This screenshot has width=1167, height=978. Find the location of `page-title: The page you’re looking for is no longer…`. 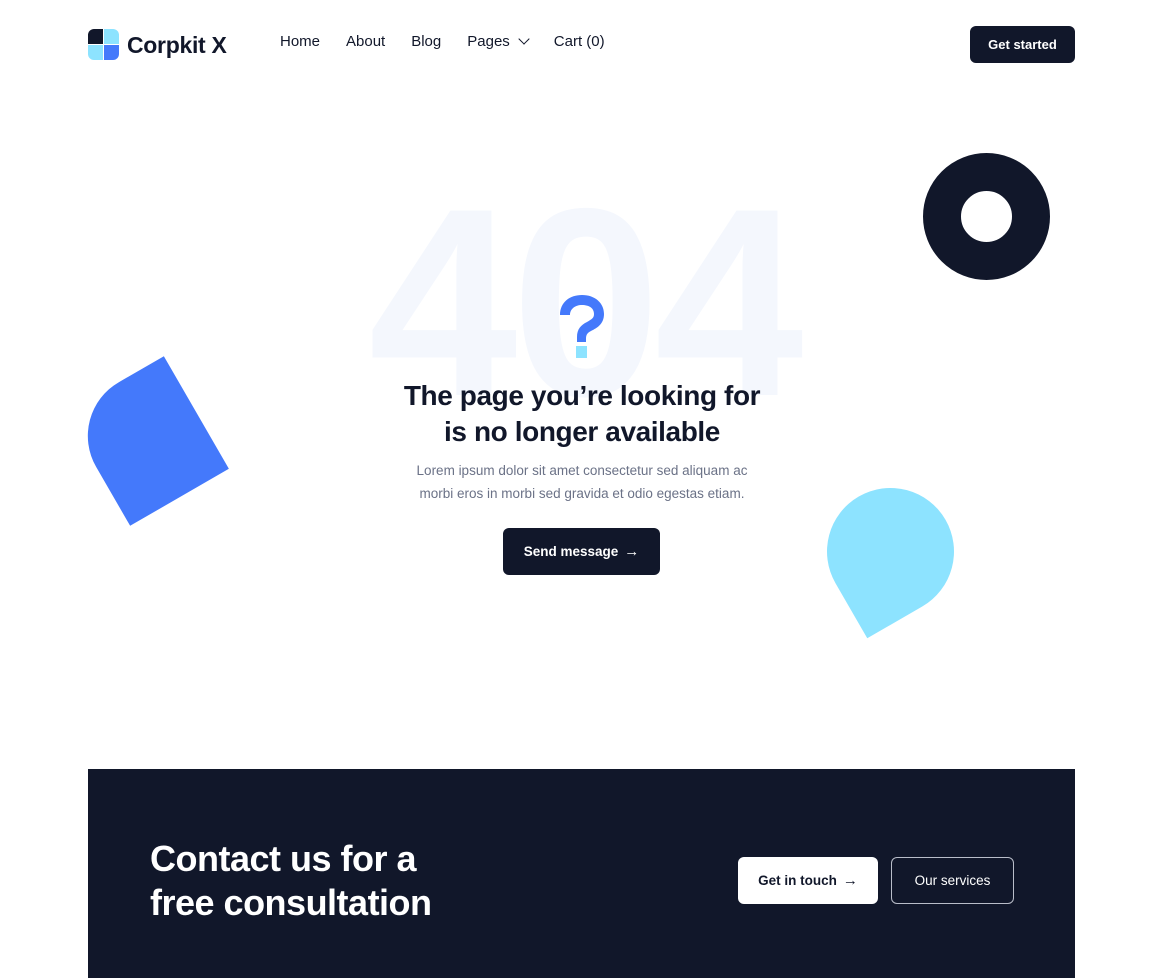

page-title: The page you’re looking for is no longer… is located at coordinates (582, 414).